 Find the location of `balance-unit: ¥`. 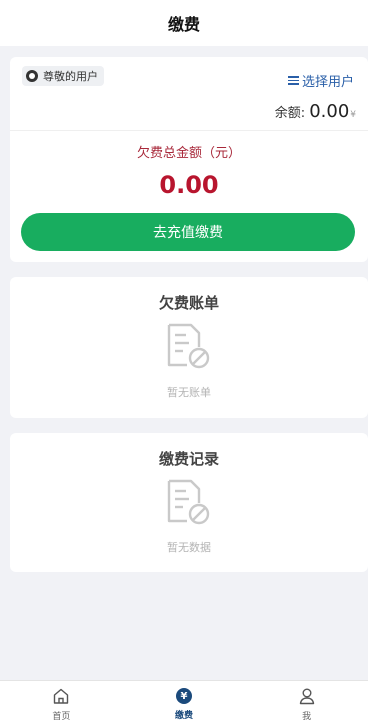

balance-unit: ¥ is located at coordinates (353, 115).